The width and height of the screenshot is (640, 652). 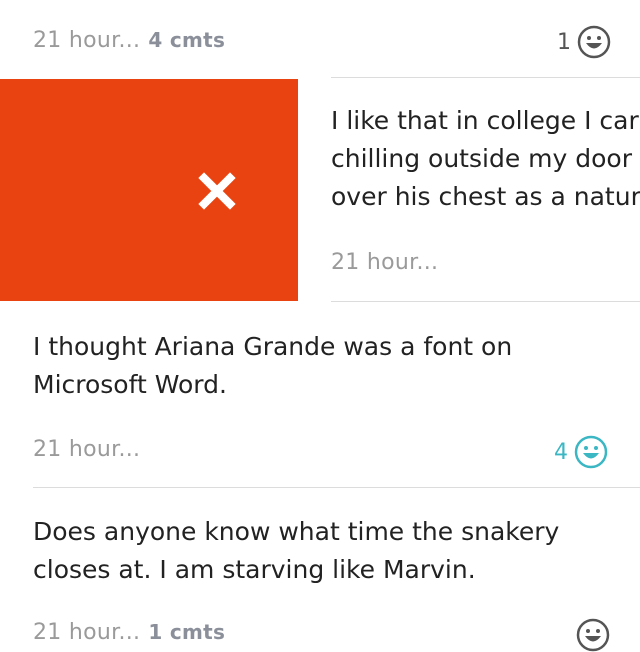 I want to click on close-icon, so click(x=217, y=191).